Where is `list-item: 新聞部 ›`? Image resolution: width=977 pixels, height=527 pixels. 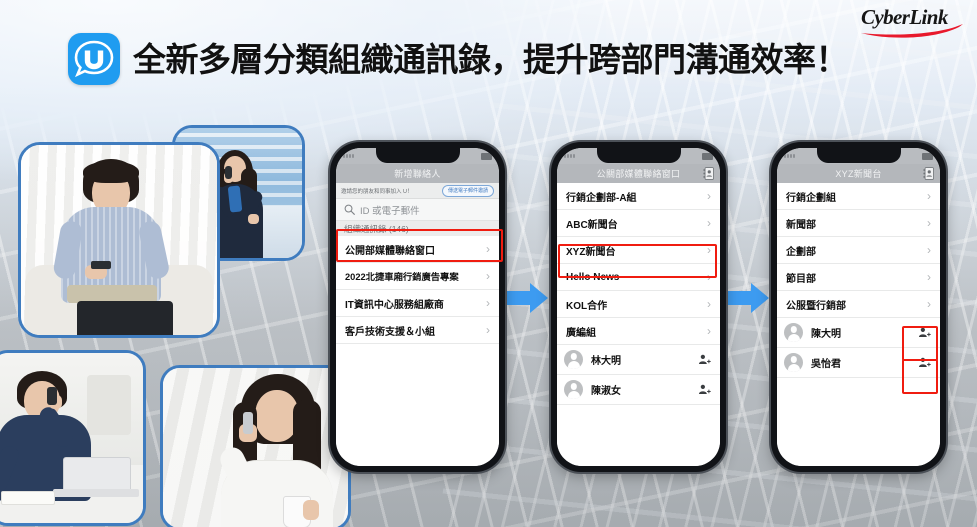 list-item: 新聞部 › is located at coordinates (858, 223).